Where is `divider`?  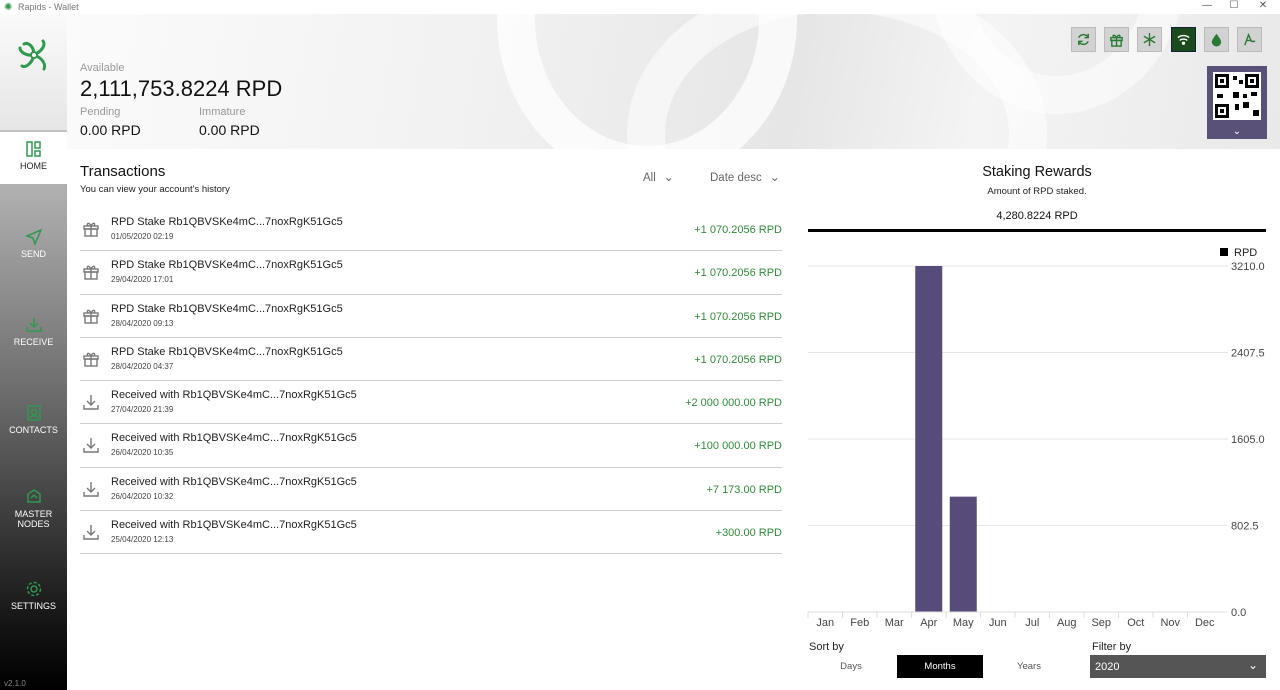
divider is located at coordinates (1037, 230).